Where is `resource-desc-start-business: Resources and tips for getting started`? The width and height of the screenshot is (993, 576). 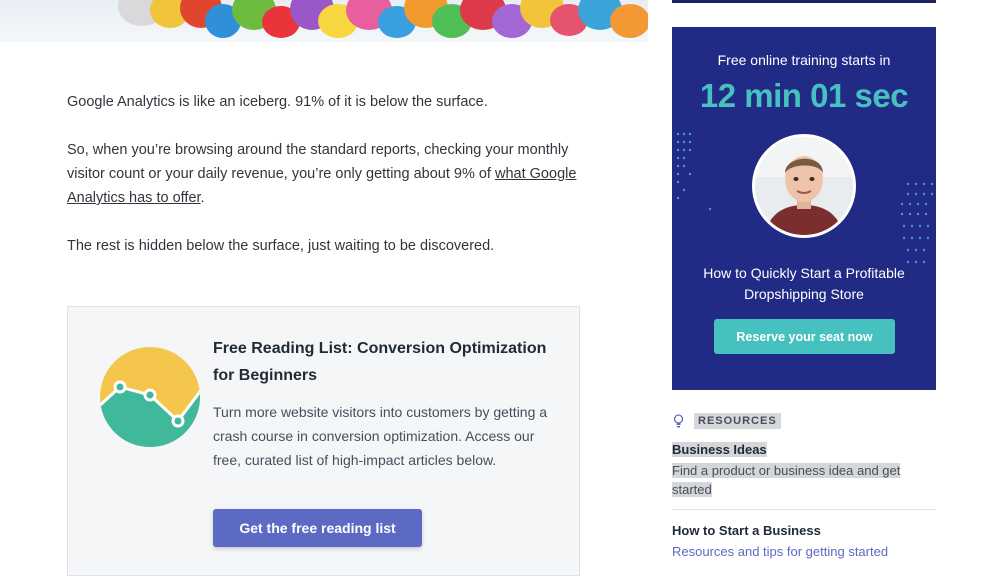 resource-desc-start-business: Resources and tips for getting started is located at coordinates (804, 551).